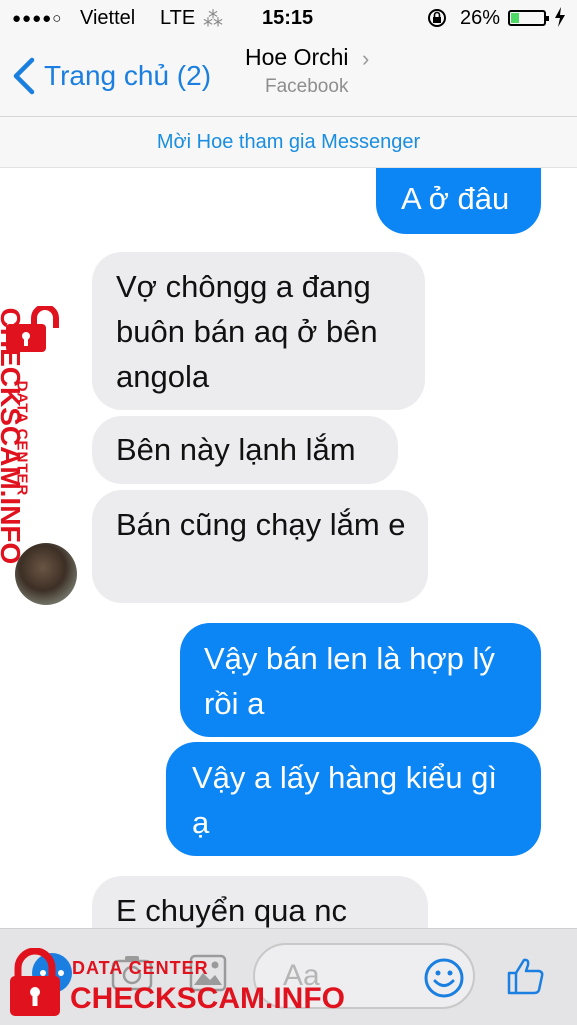  I want to click on like-thumbs-up-icon, so click(526, 978).